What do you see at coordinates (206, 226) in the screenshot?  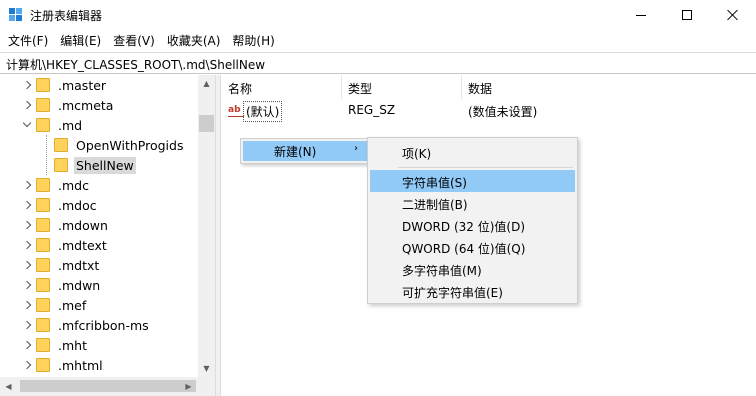 I see `tree-vertical-scrollbar: ▲ ▼` at bounding box center [206, 226].